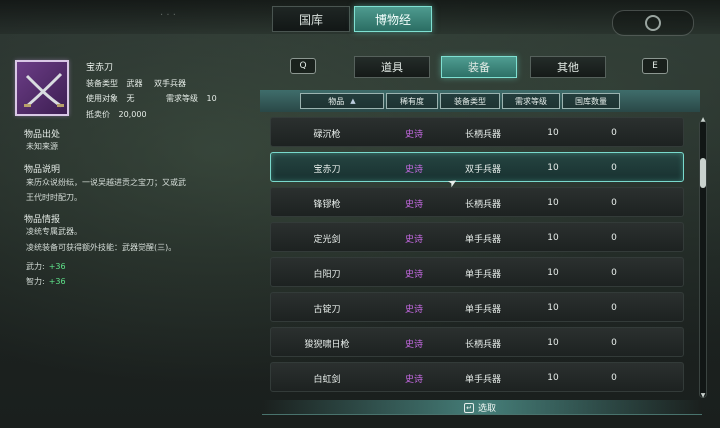 The image size is (720, 428). What do you see at coordinates (170, 83) in the screenshot?
I see `weapon-class: 双手兵器` at bounding box center [170, 83].